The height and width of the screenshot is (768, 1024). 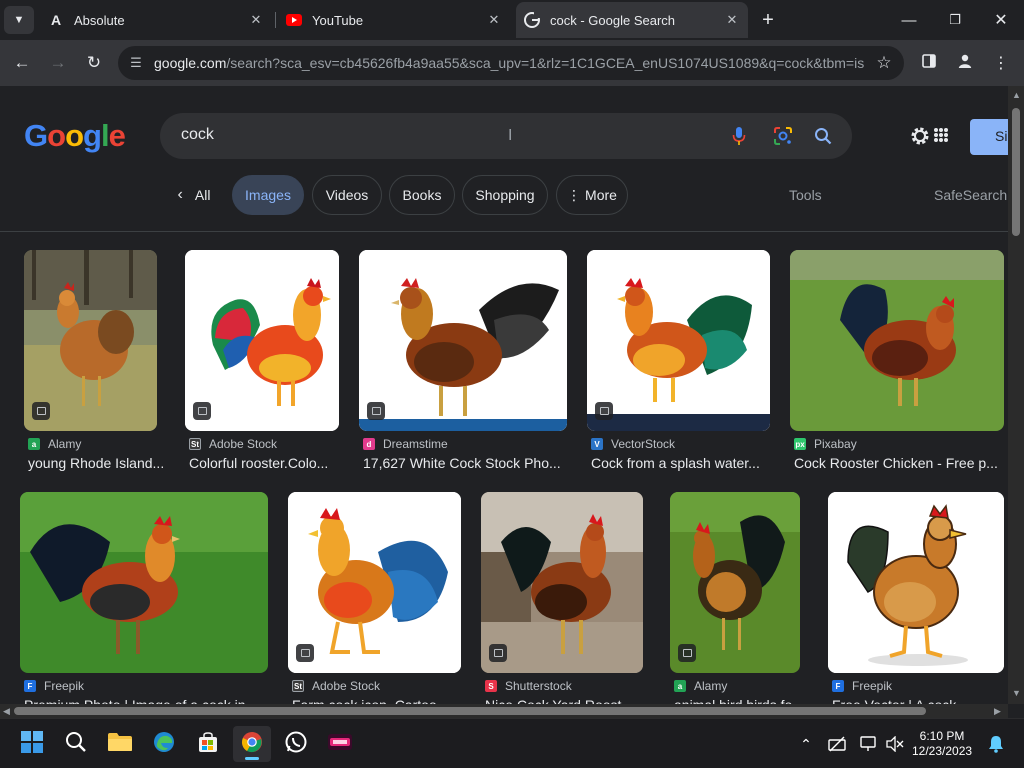 I want to click on chip-images: Images, so click(x=268, y=195).